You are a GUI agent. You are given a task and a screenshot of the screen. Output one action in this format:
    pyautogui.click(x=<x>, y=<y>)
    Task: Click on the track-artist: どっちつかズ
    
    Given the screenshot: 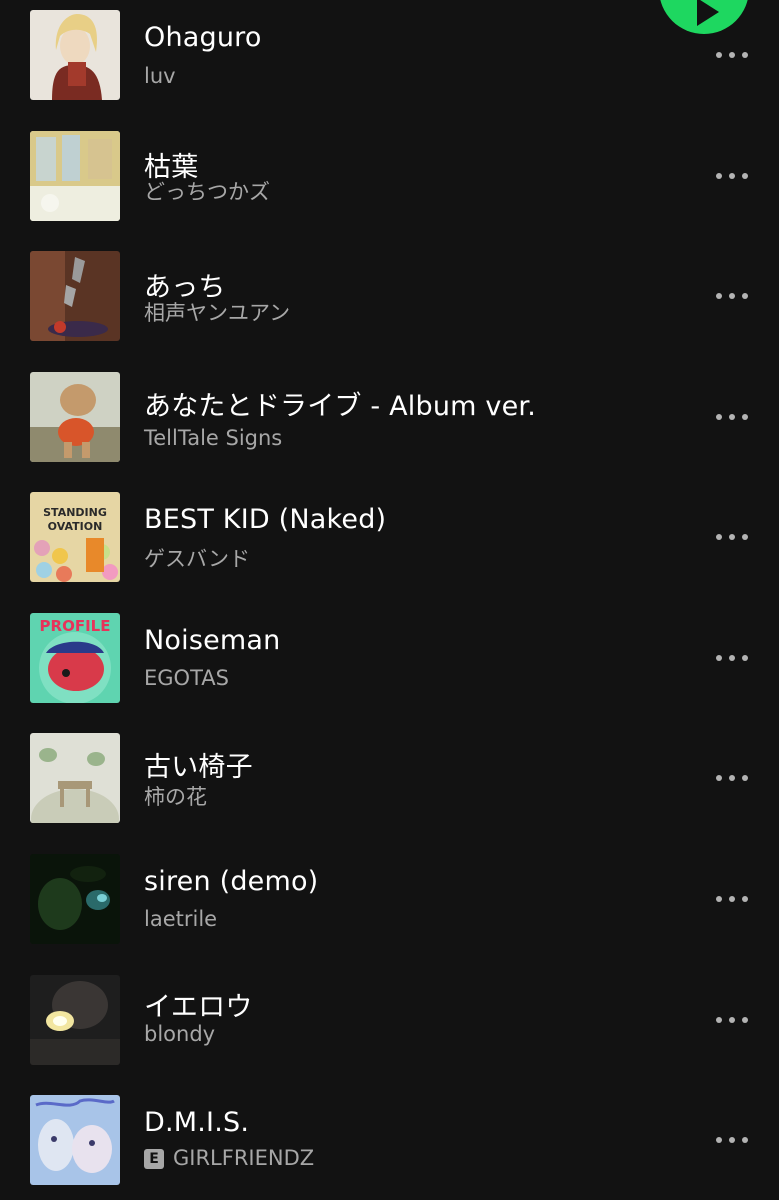 What is the action you would take?
    pyautogui.click(x=207, y=192)
    